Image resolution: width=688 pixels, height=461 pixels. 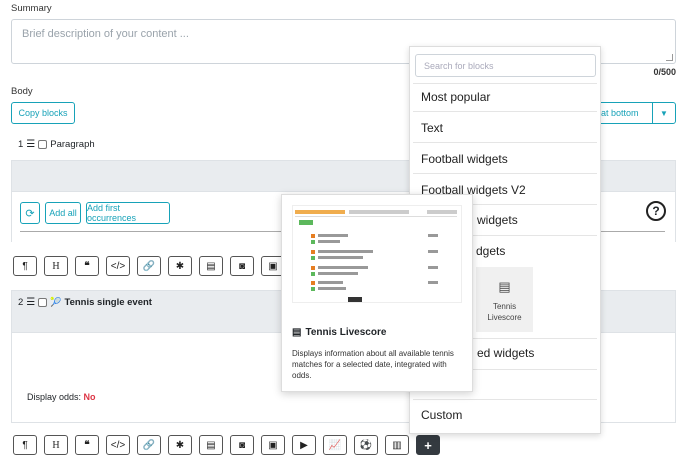 I want to click on block1-header: 1 ☰ Paragraph, so click(x=56, y=144).